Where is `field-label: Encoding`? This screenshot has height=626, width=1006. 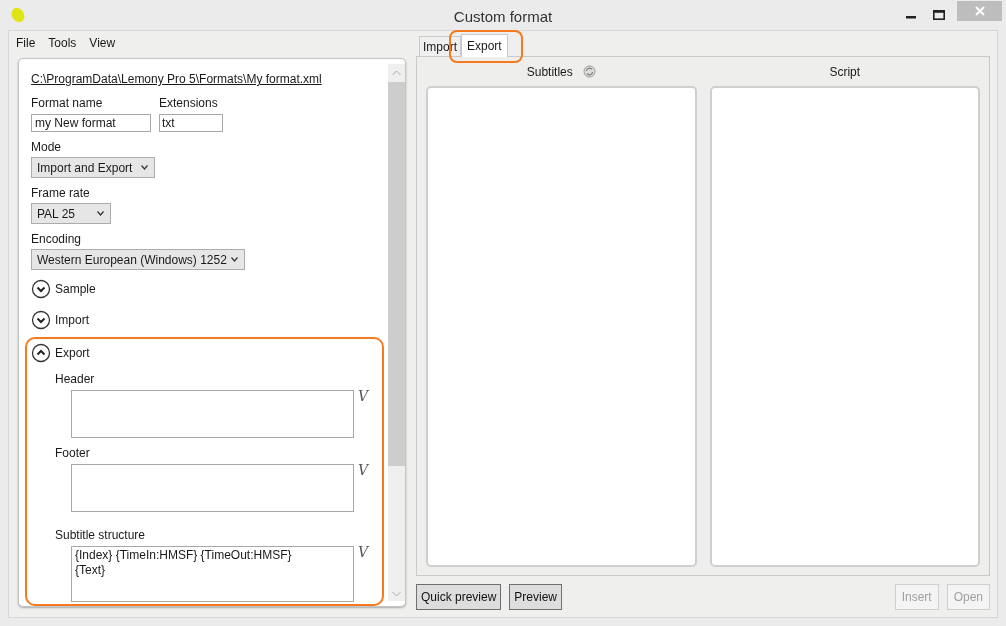 field-label: Encoding is located at coordinates (57, 239).